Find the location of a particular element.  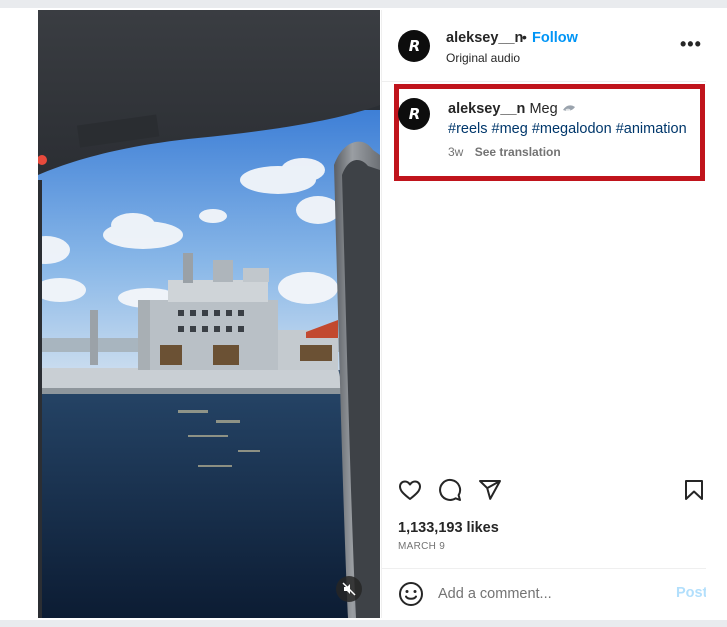

heart-icon is located at coordinates (410, 490).